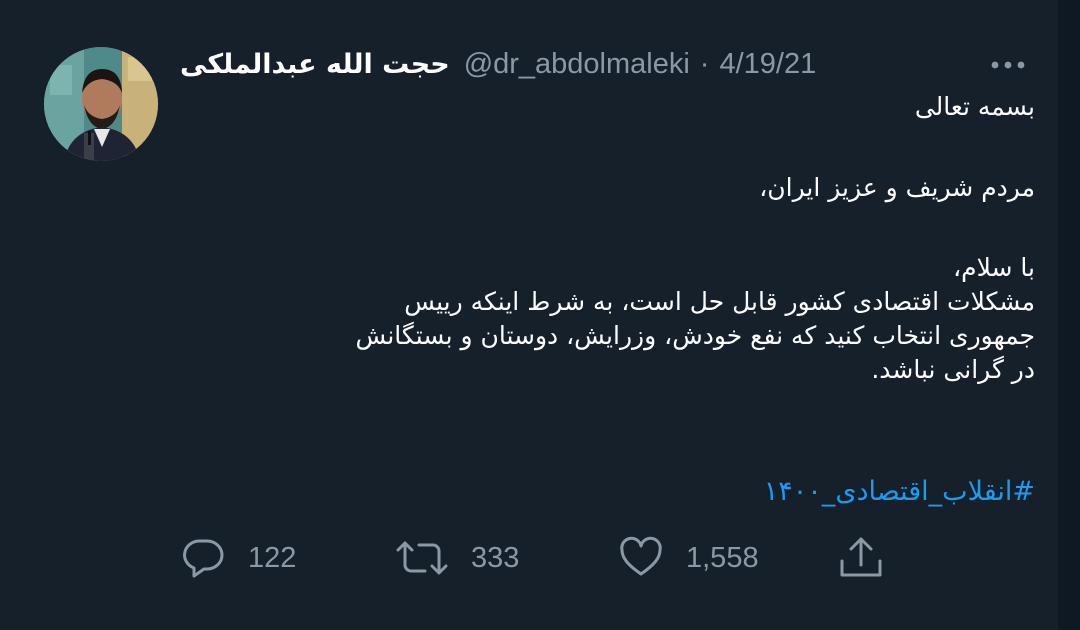 This screenshot has height=630, width=1080. What do you see at coordinates (238, 558) in the screenshot?
I see `reply-button: 122` at bounding box center [238, 558].